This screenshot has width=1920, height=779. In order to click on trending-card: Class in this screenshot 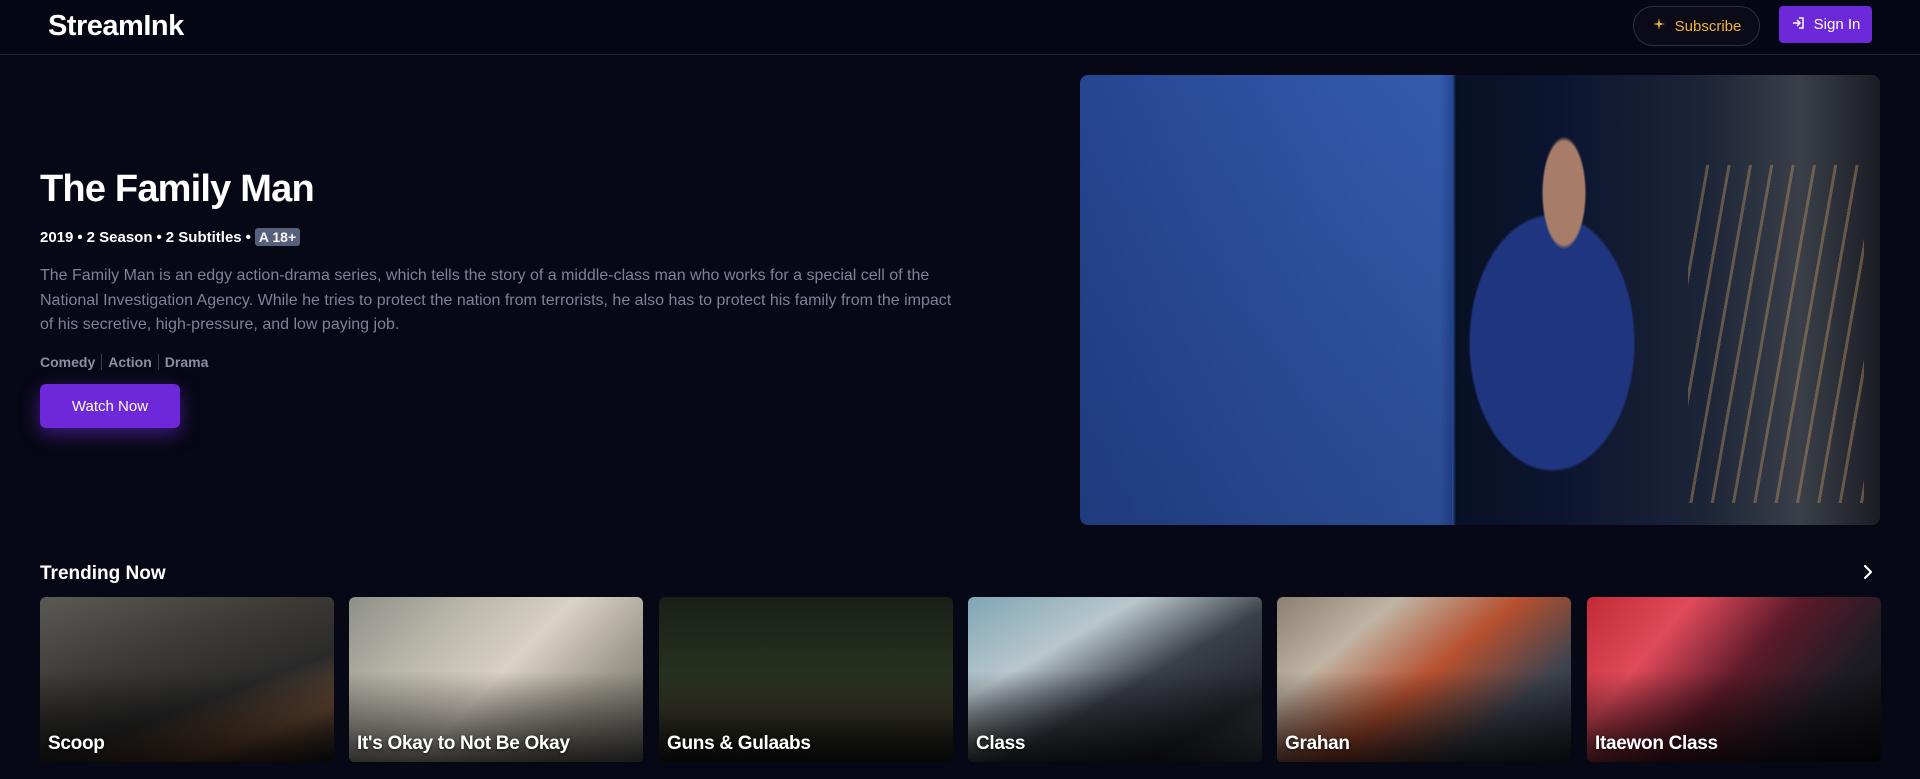, I will do `click(1115, 679)`.